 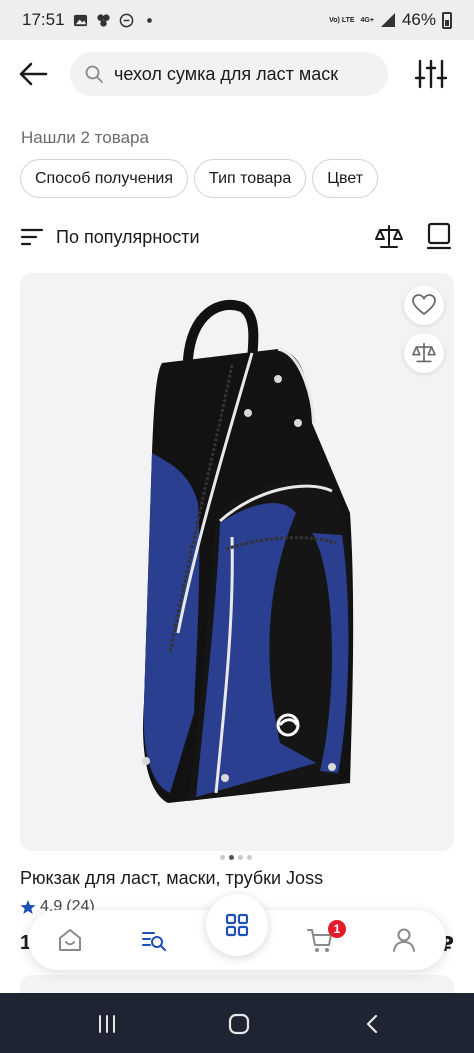 I want to click on notification-dot-icon, so click(x=149, y=20).